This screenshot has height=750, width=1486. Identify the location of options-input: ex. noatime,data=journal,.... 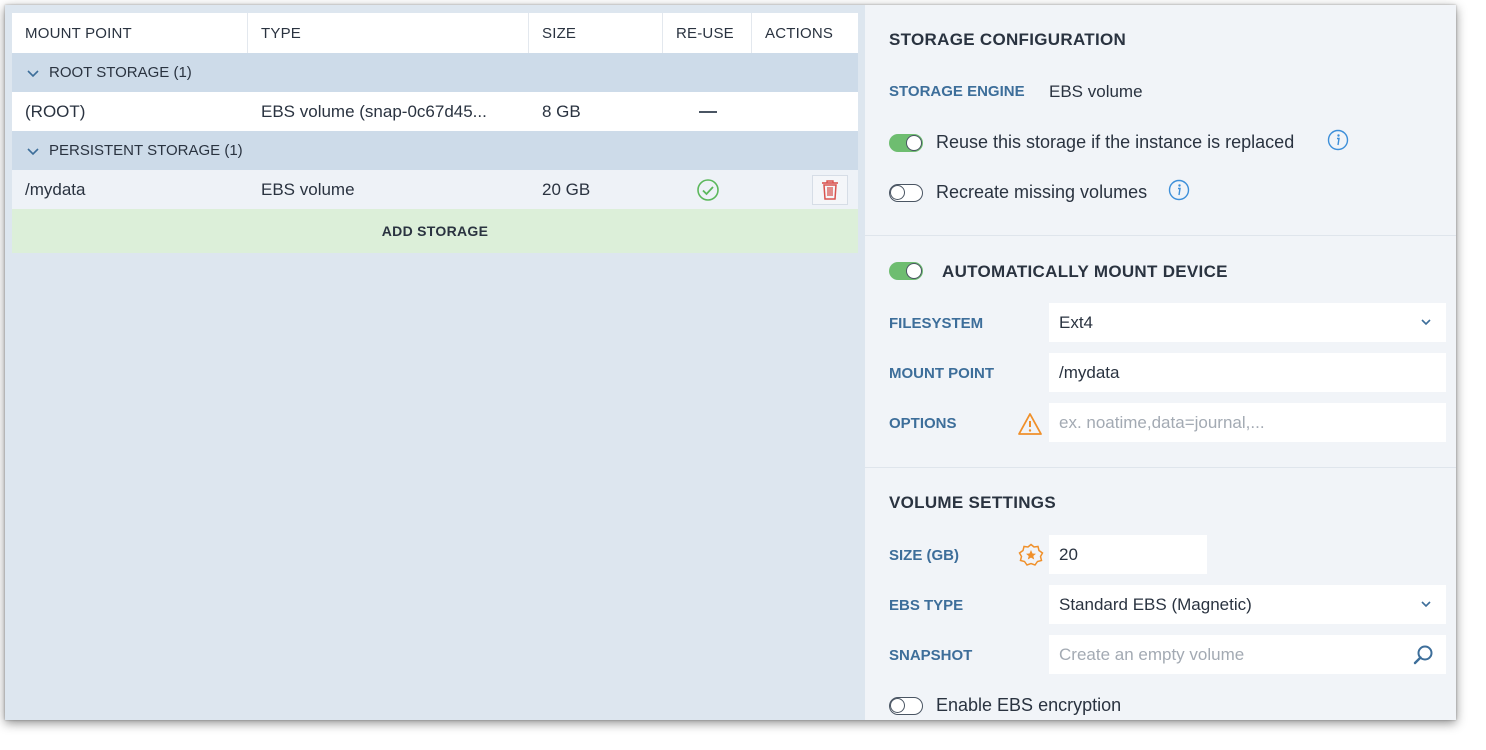
(1247, 422).